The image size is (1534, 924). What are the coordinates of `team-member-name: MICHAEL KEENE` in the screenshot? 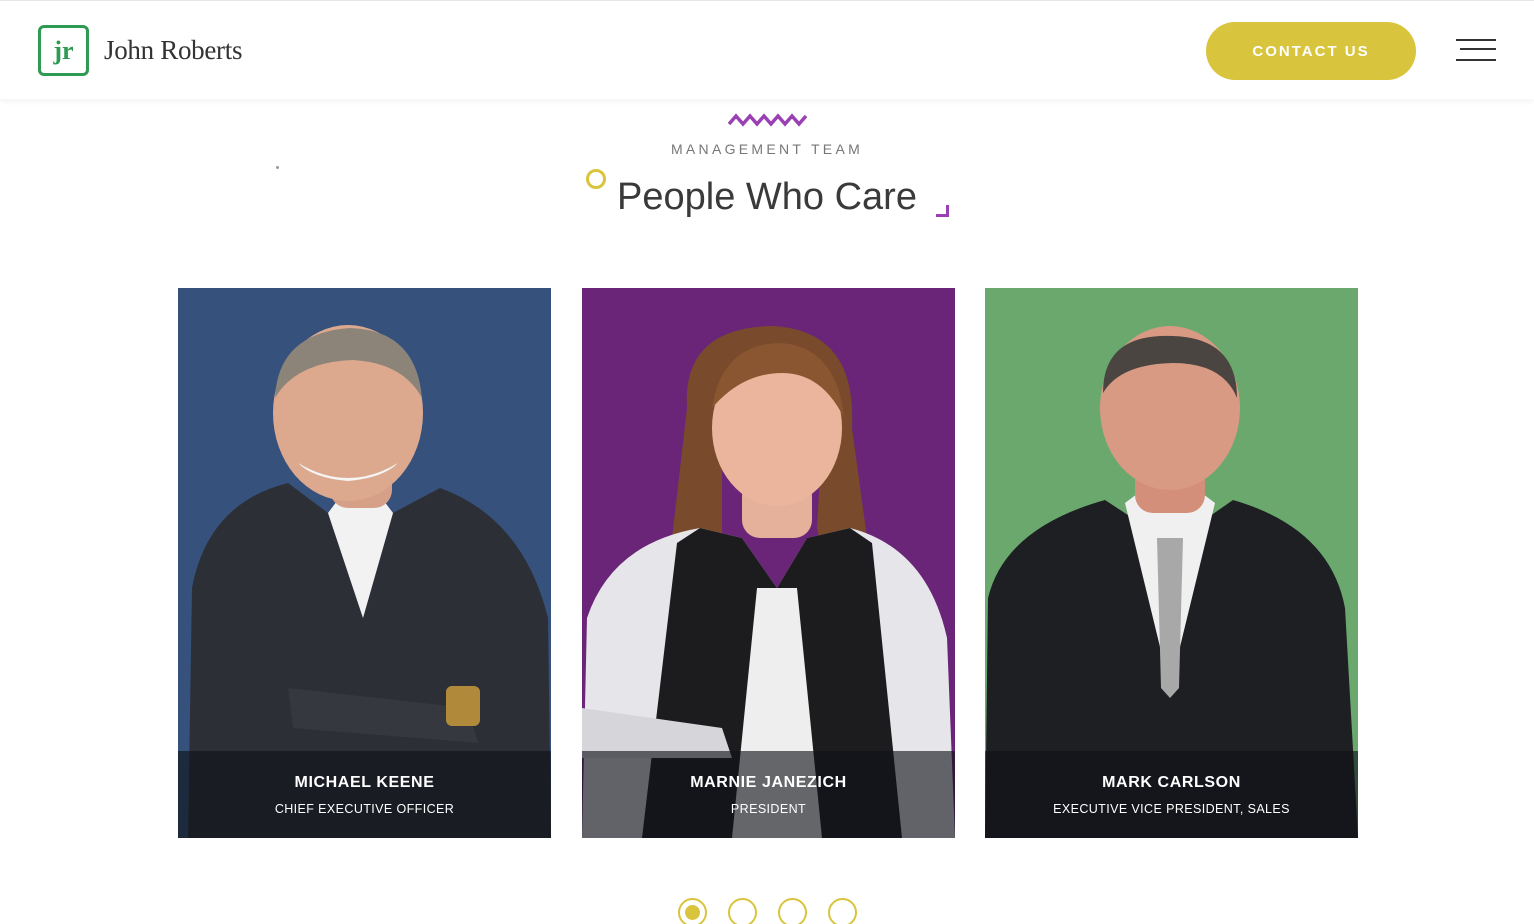 It's located at (364, 782).